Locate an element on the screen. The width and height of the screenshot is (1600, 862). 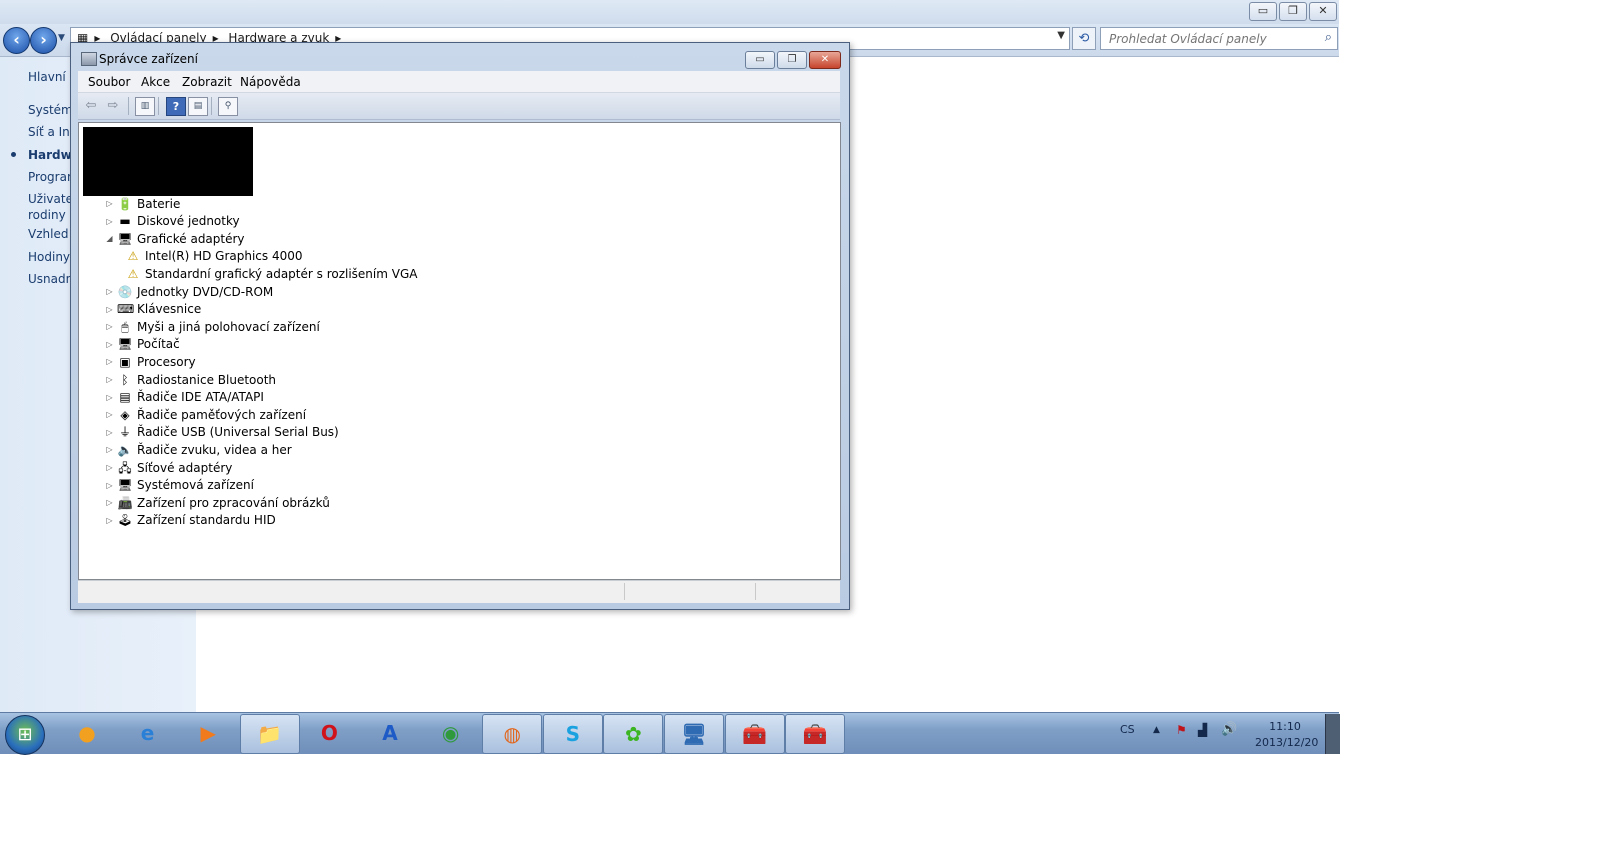
clock: 11:10 2013/12/20 is located at coordinates (1286, 735).